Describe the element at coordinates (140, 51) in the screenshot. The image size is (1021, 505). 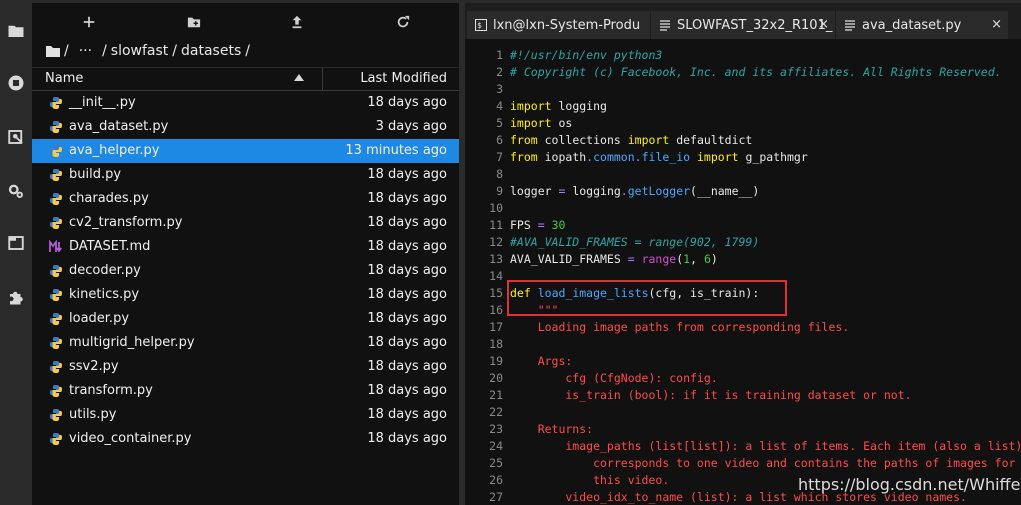
I see `breadcrumb-slowfast: slowfast` at that location.